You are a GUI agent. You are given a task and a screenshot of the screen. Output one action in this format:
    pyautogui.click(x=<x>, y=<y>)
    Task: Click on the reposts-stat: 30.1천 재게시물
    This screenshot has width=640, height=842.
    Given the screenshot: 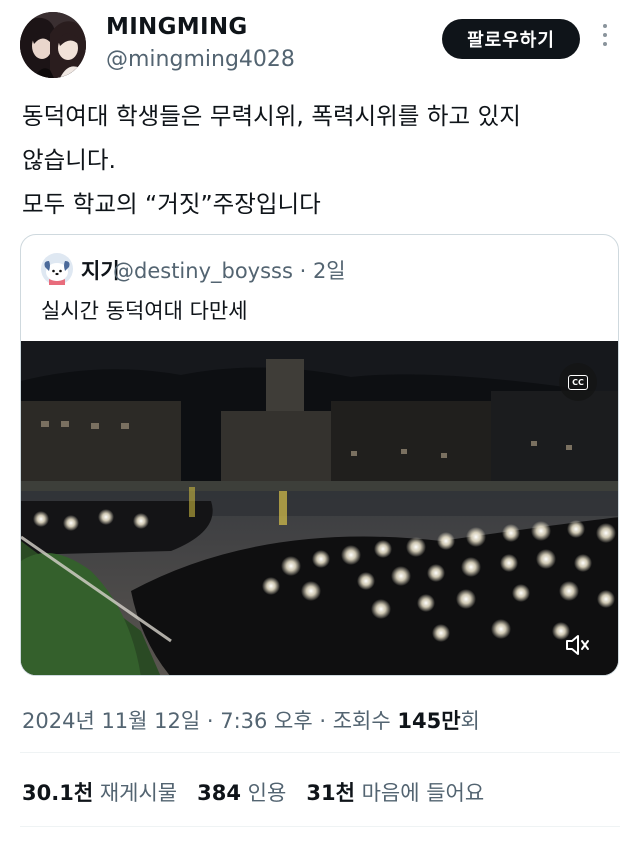 What is the action you would take?
    pyautogui.click(x=99, y=793)
    